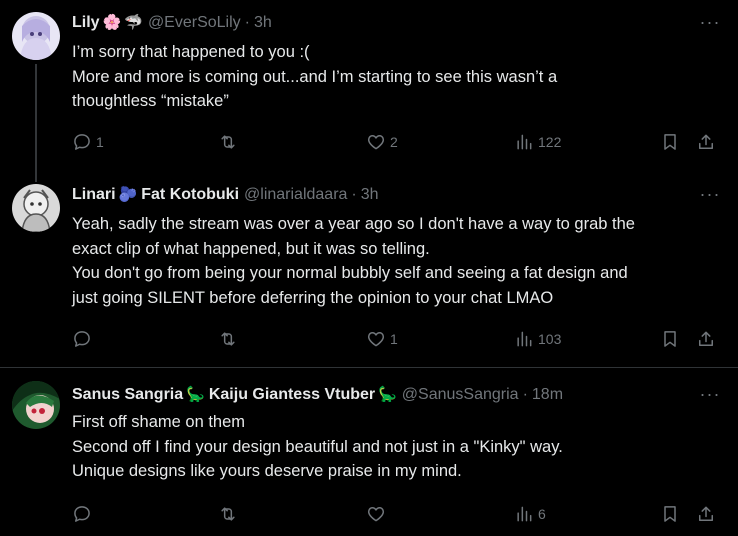  Describe the element at coordinates (133, 22) in the screenshot. I see `shark-emoji: 🦈` at that location.